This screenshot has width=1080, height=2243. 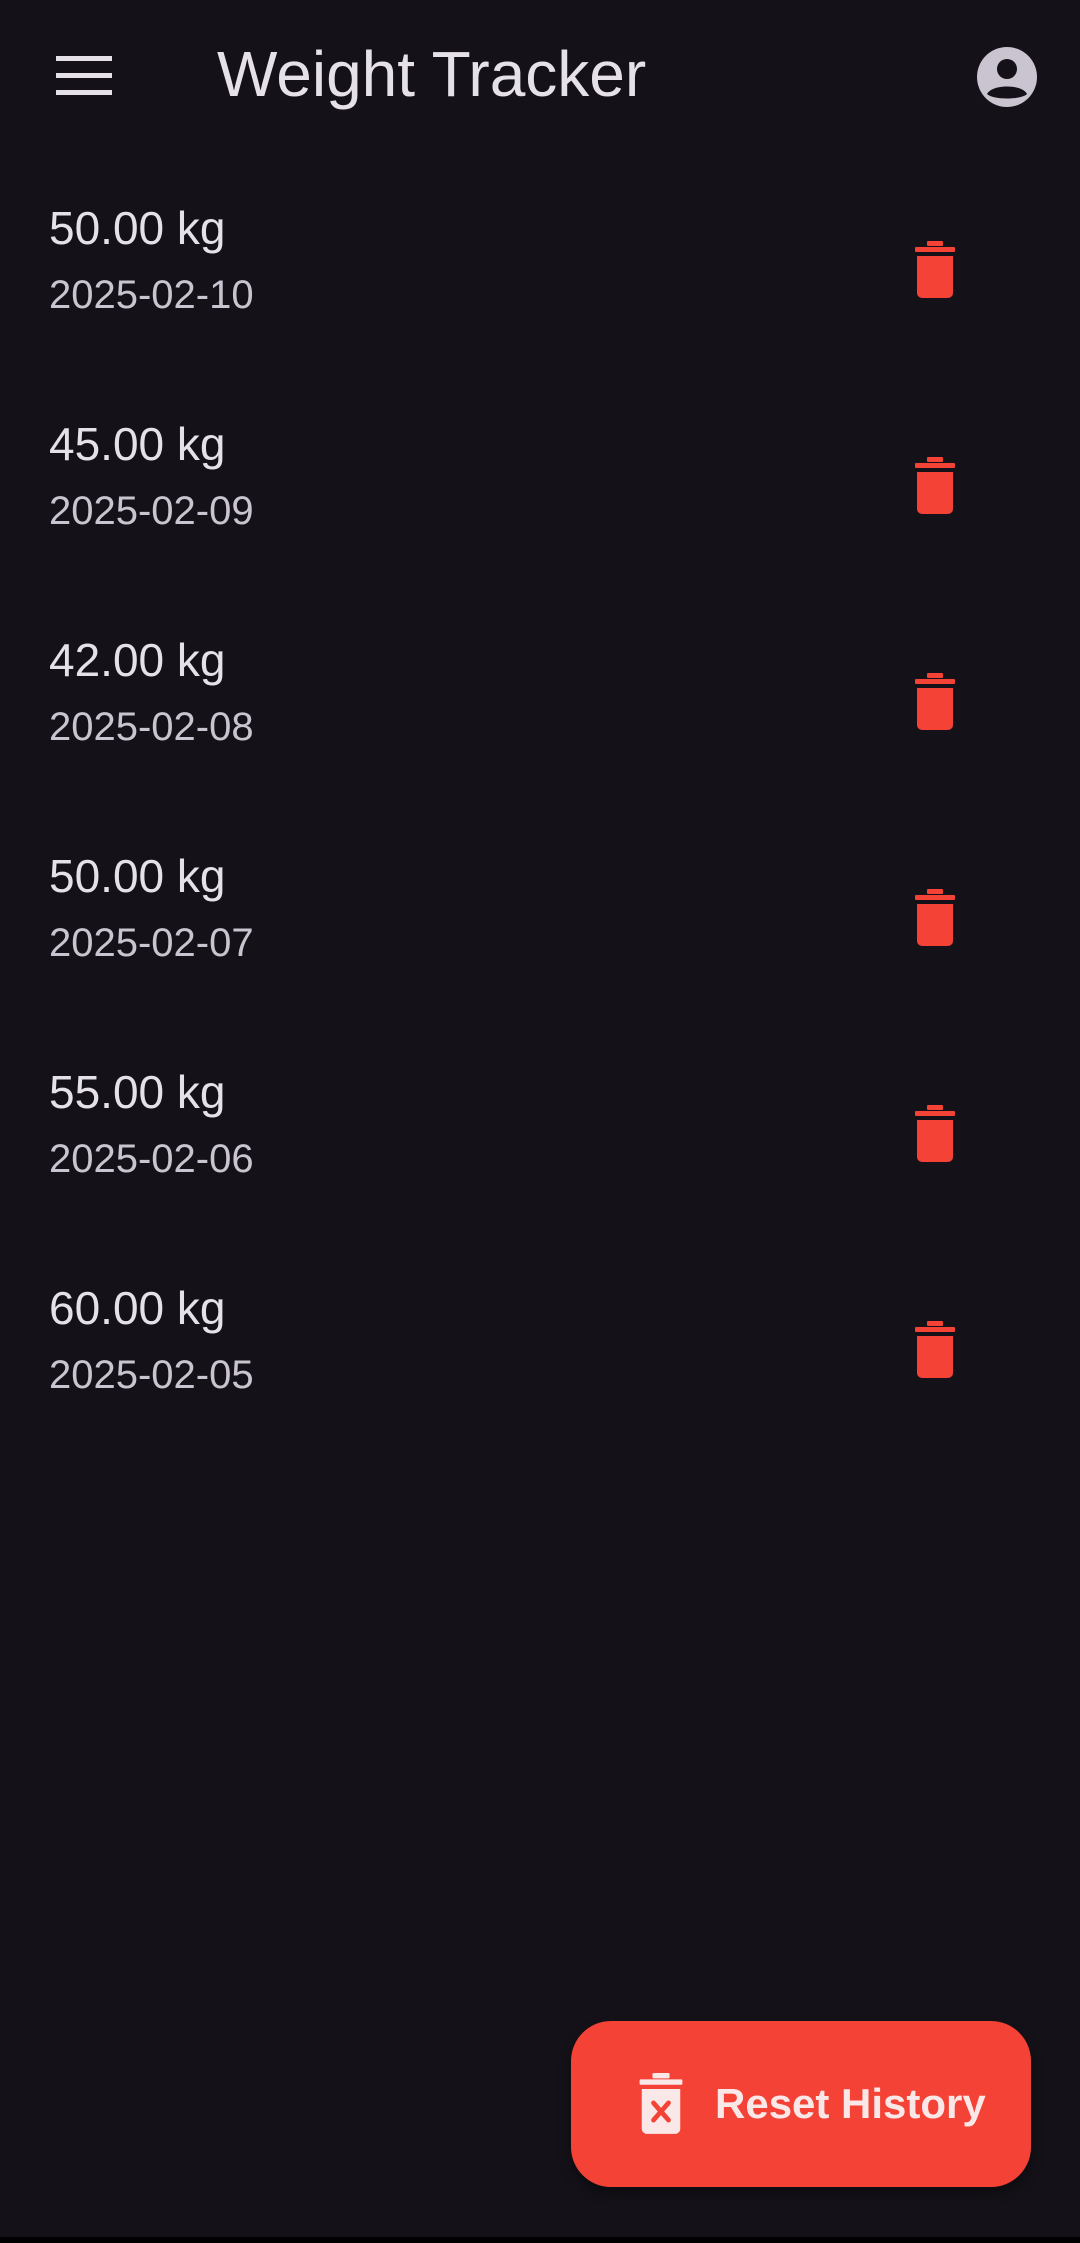 I want to click on account-button, so click(x=1007, y=77).